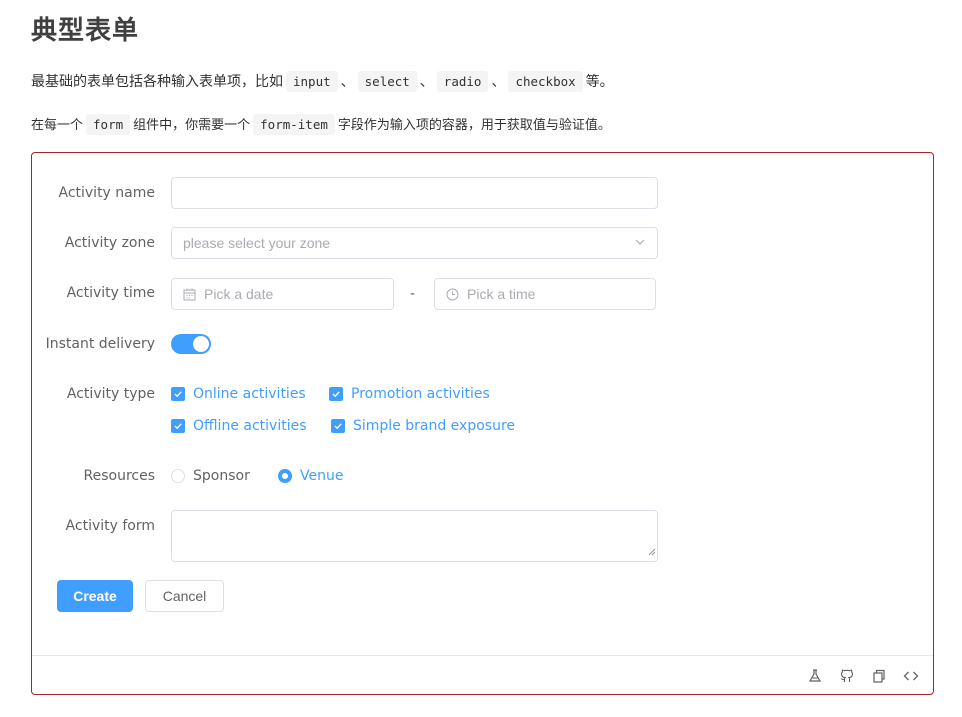  Describe the element at coordinates (474, 125) in the screenshot. I see `desc-text: 字段作为输入项的容器，用于获取值与验证值。` at that location.